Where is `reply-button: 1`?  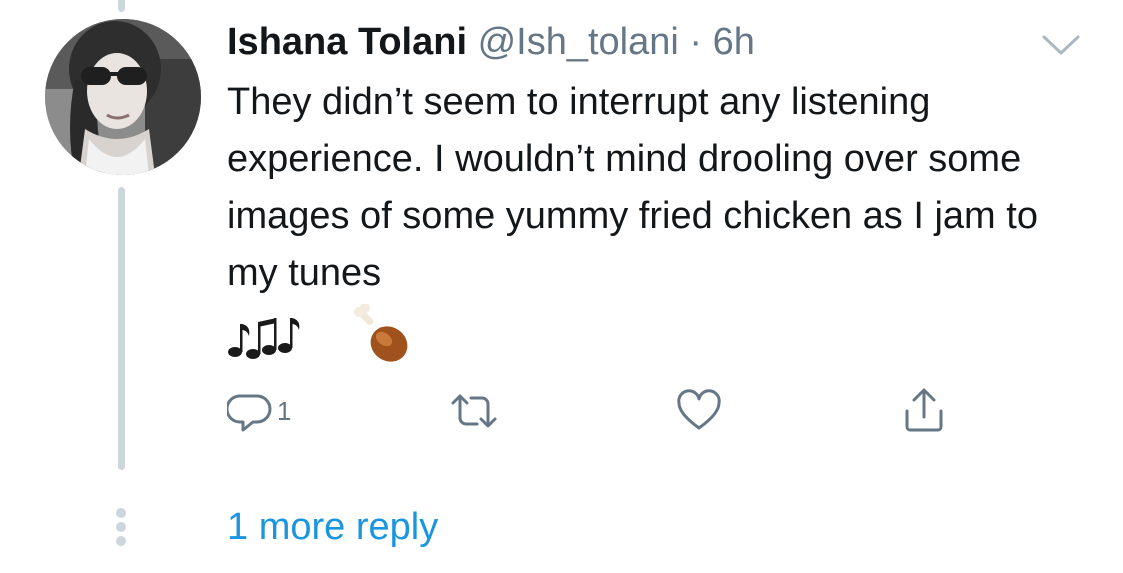 reply-button: 1 is located at coordinates (259, 411).